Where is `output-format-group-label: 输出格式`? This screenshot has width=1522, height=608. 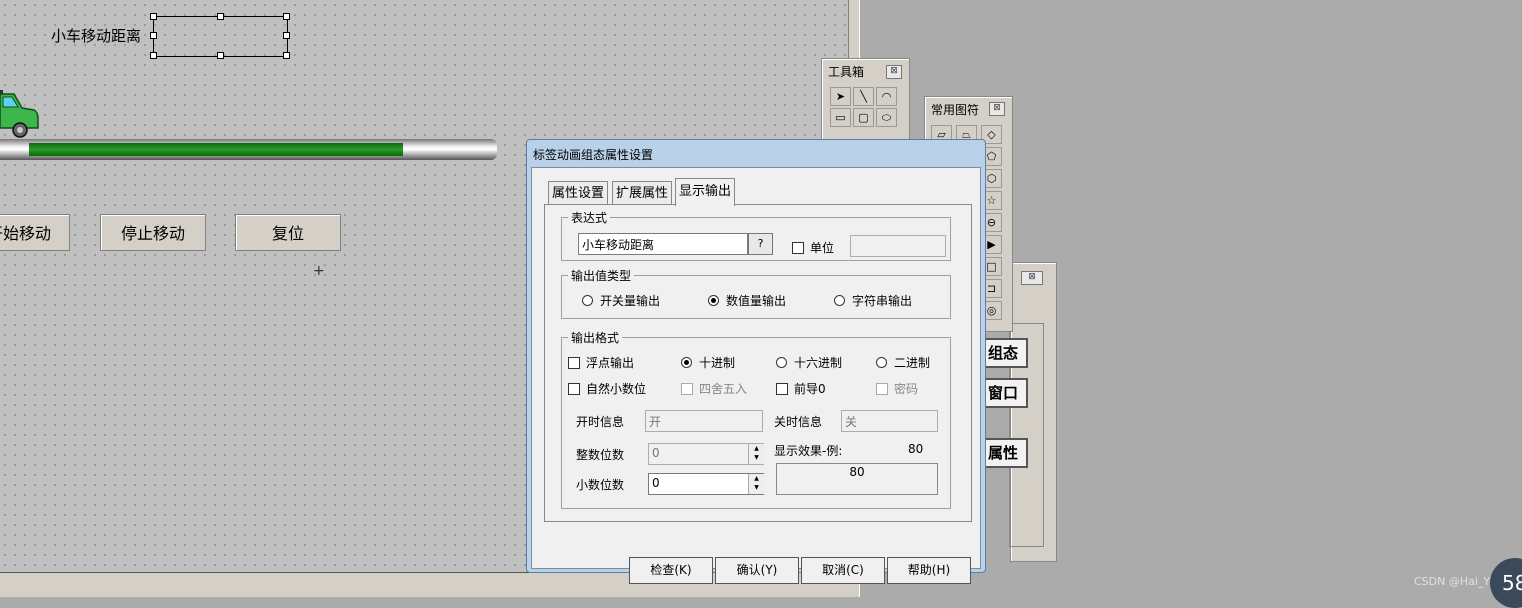 output-format-group-label: 输出格式 is located at coordinates (595, 337).